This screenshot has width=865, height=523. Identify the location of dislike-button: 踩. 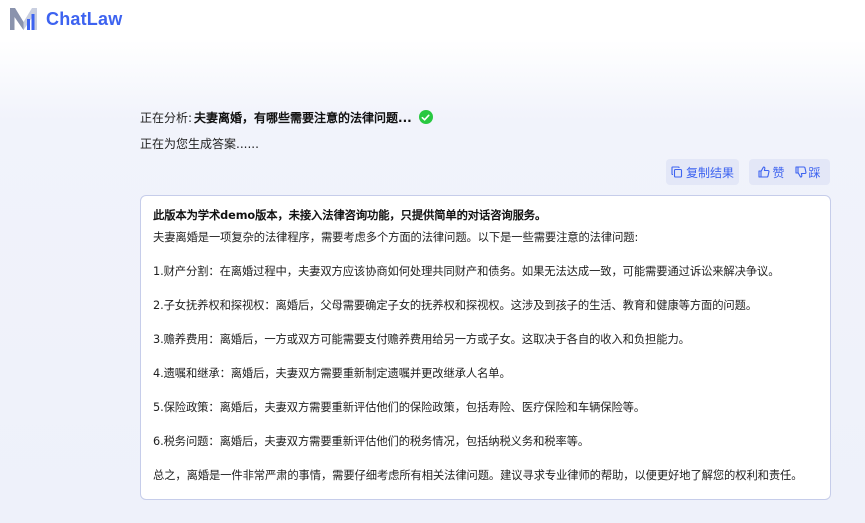
(807, 172).